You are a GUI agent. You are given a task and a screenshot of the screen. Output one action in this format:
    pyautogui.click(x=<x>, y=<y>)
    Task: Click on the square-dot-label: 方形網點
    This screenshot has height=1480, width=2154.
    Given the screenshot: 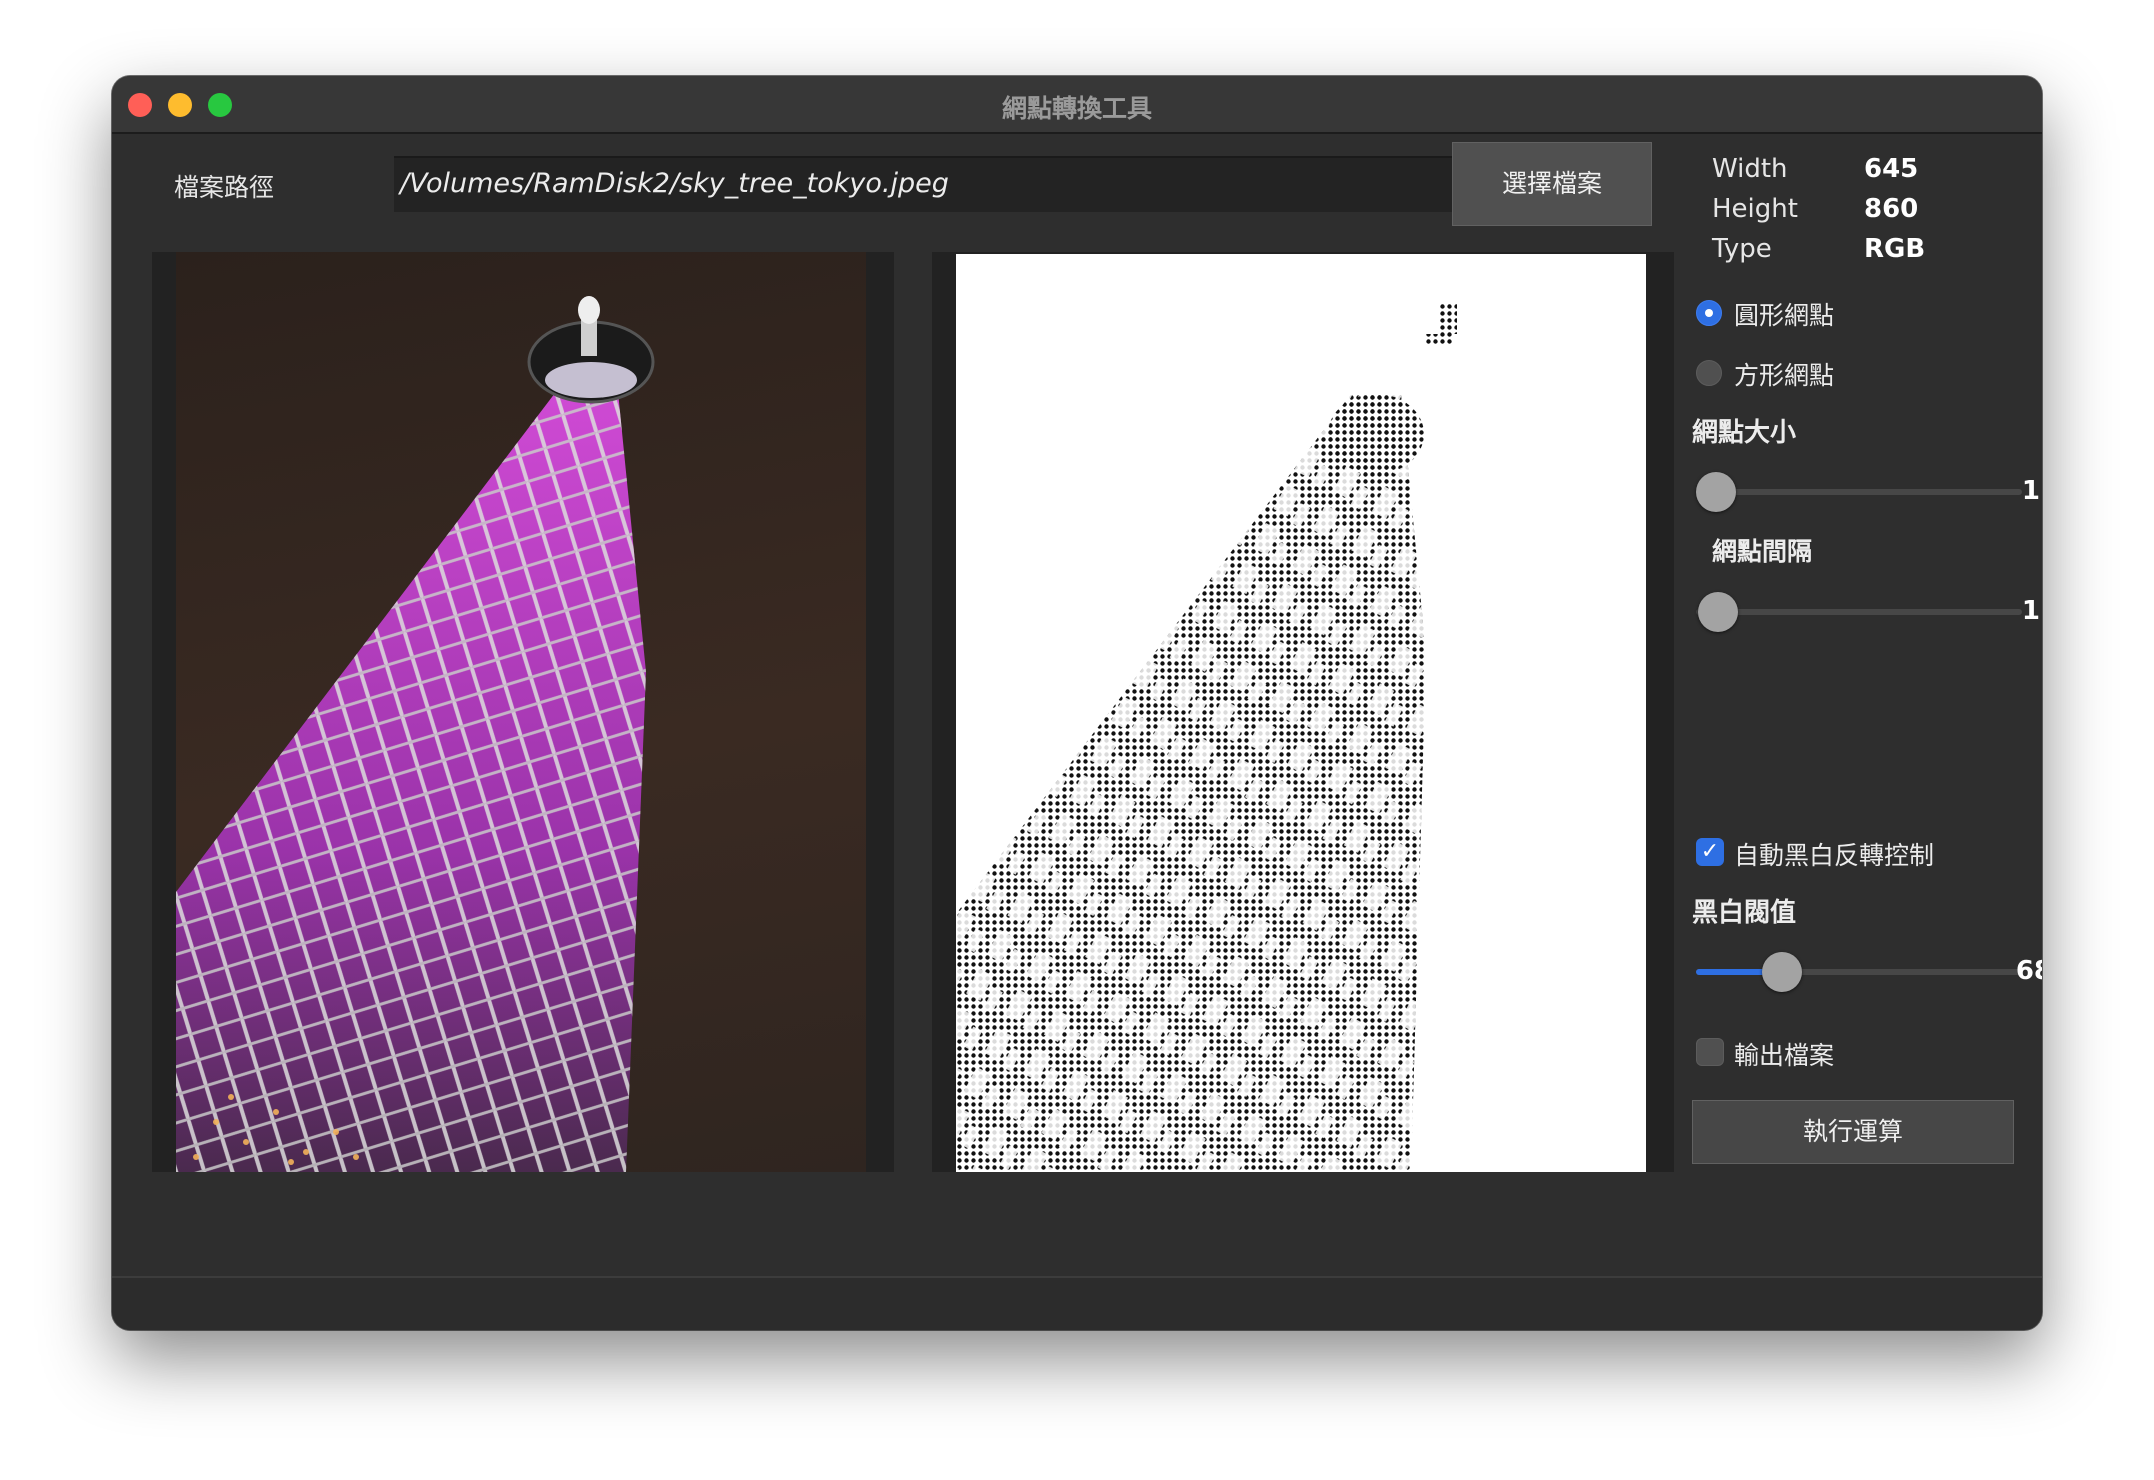 What is the action you would take?
    pyautogui.click(x=1784, y=374)
    